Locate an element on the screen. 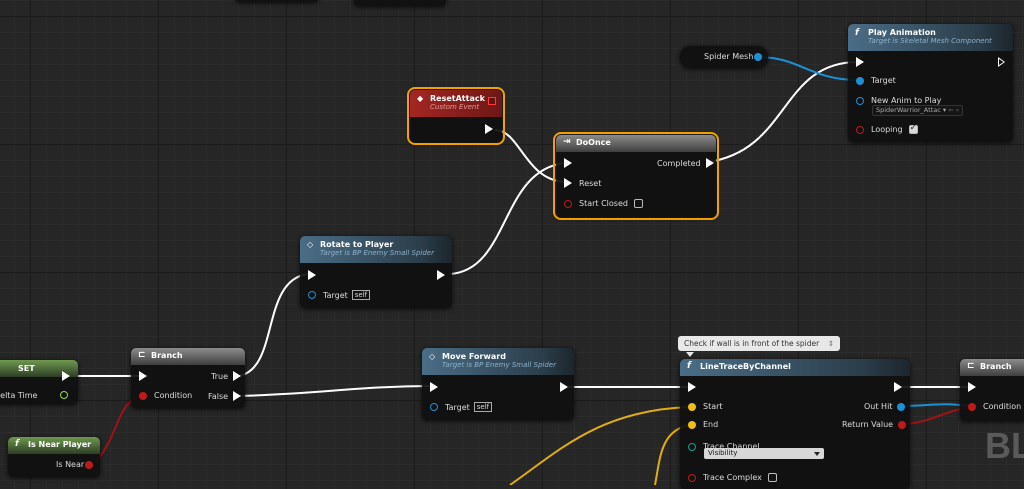 Image resolution: width=1024 pixels, height=489 pixels. offscreen-node-top-mid is located at coordinates (400, 3).